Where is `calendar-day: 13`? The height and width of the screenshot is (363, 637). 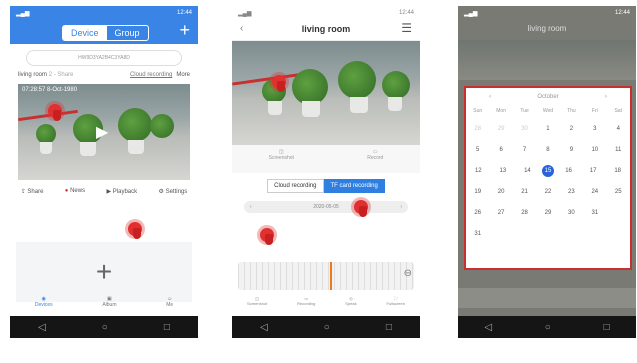 calendar-day: 13 is located at coordinates (503, 171).